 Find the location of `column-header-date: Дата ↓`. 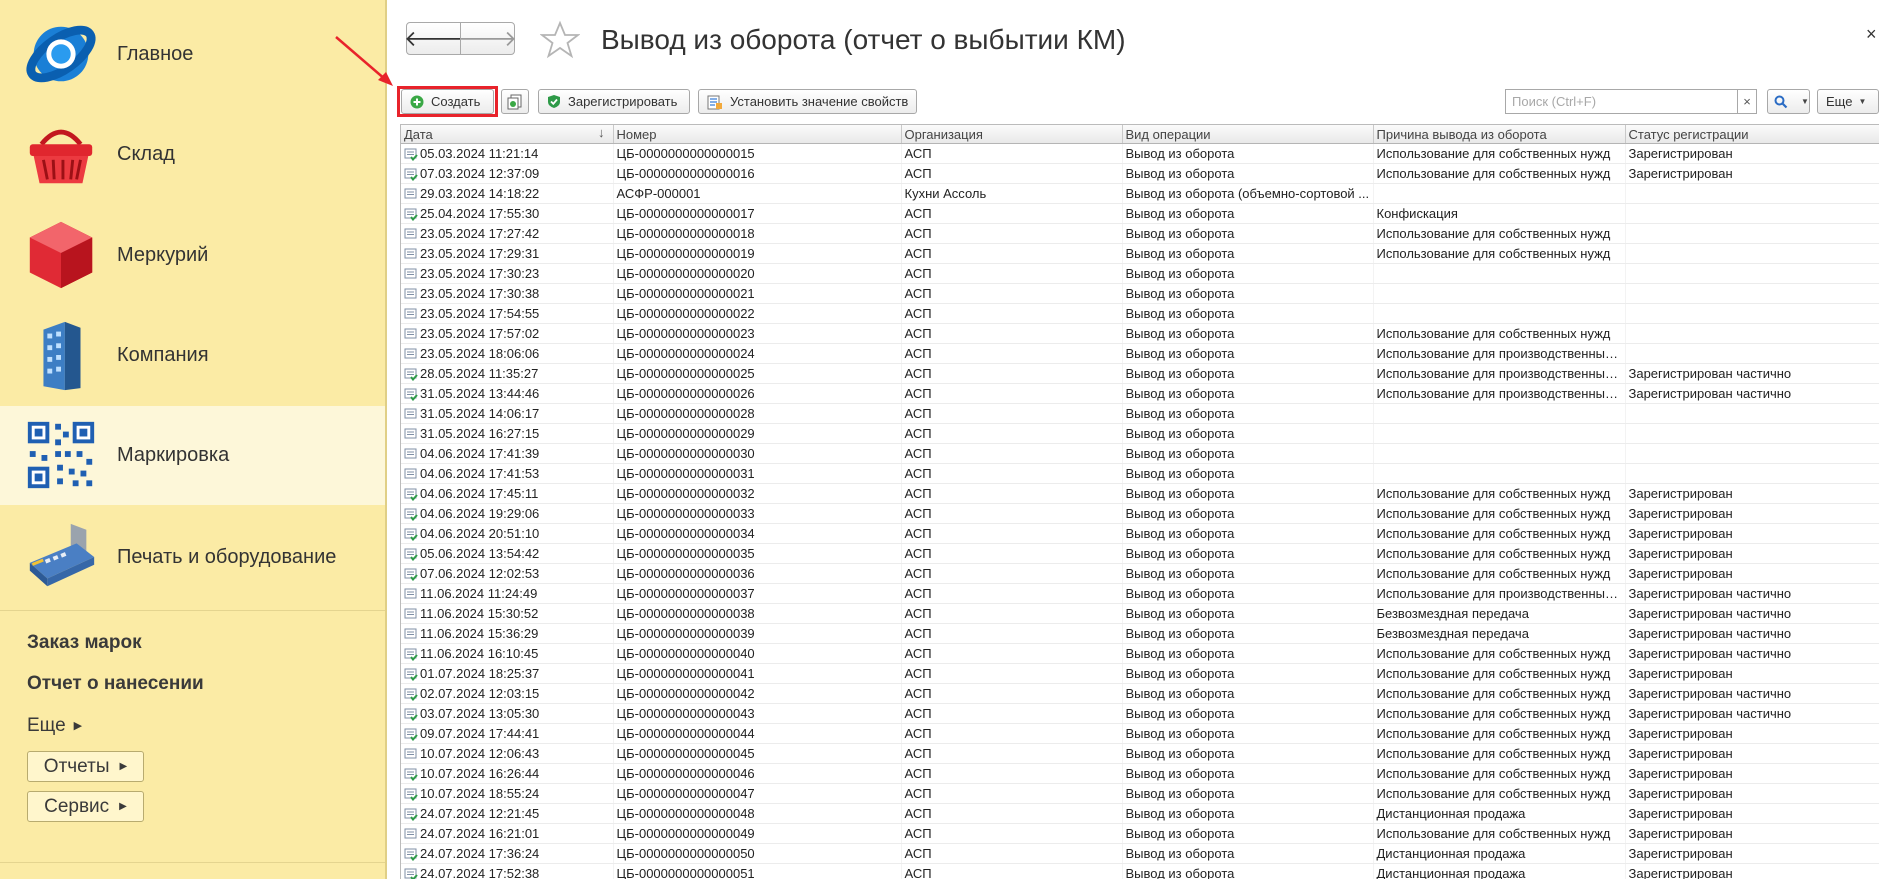

column-header-date: Дата ↓ is located at coordinates (507, 134).